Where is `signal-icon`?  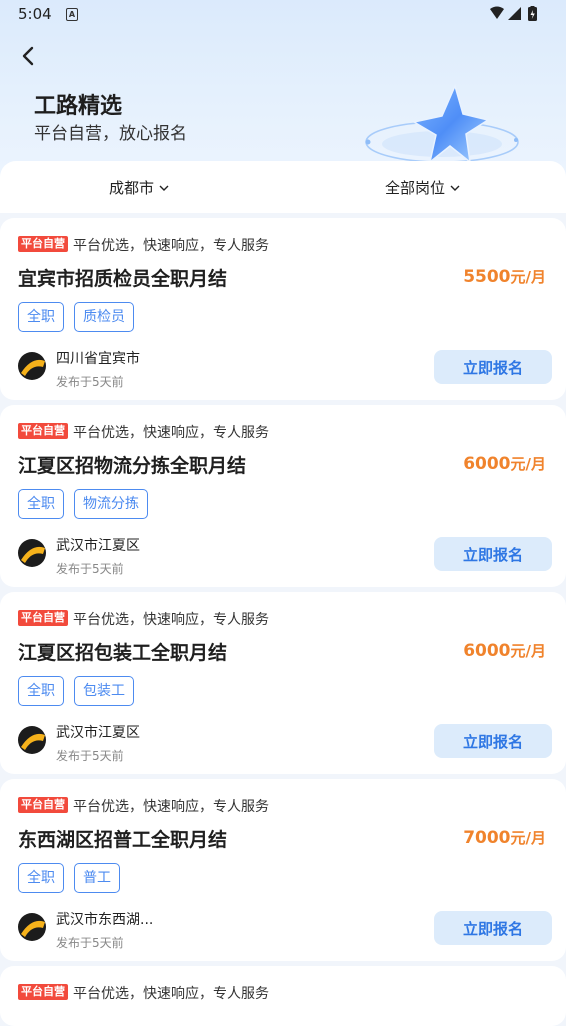 signal-icon is located at coordinates (514, 13).